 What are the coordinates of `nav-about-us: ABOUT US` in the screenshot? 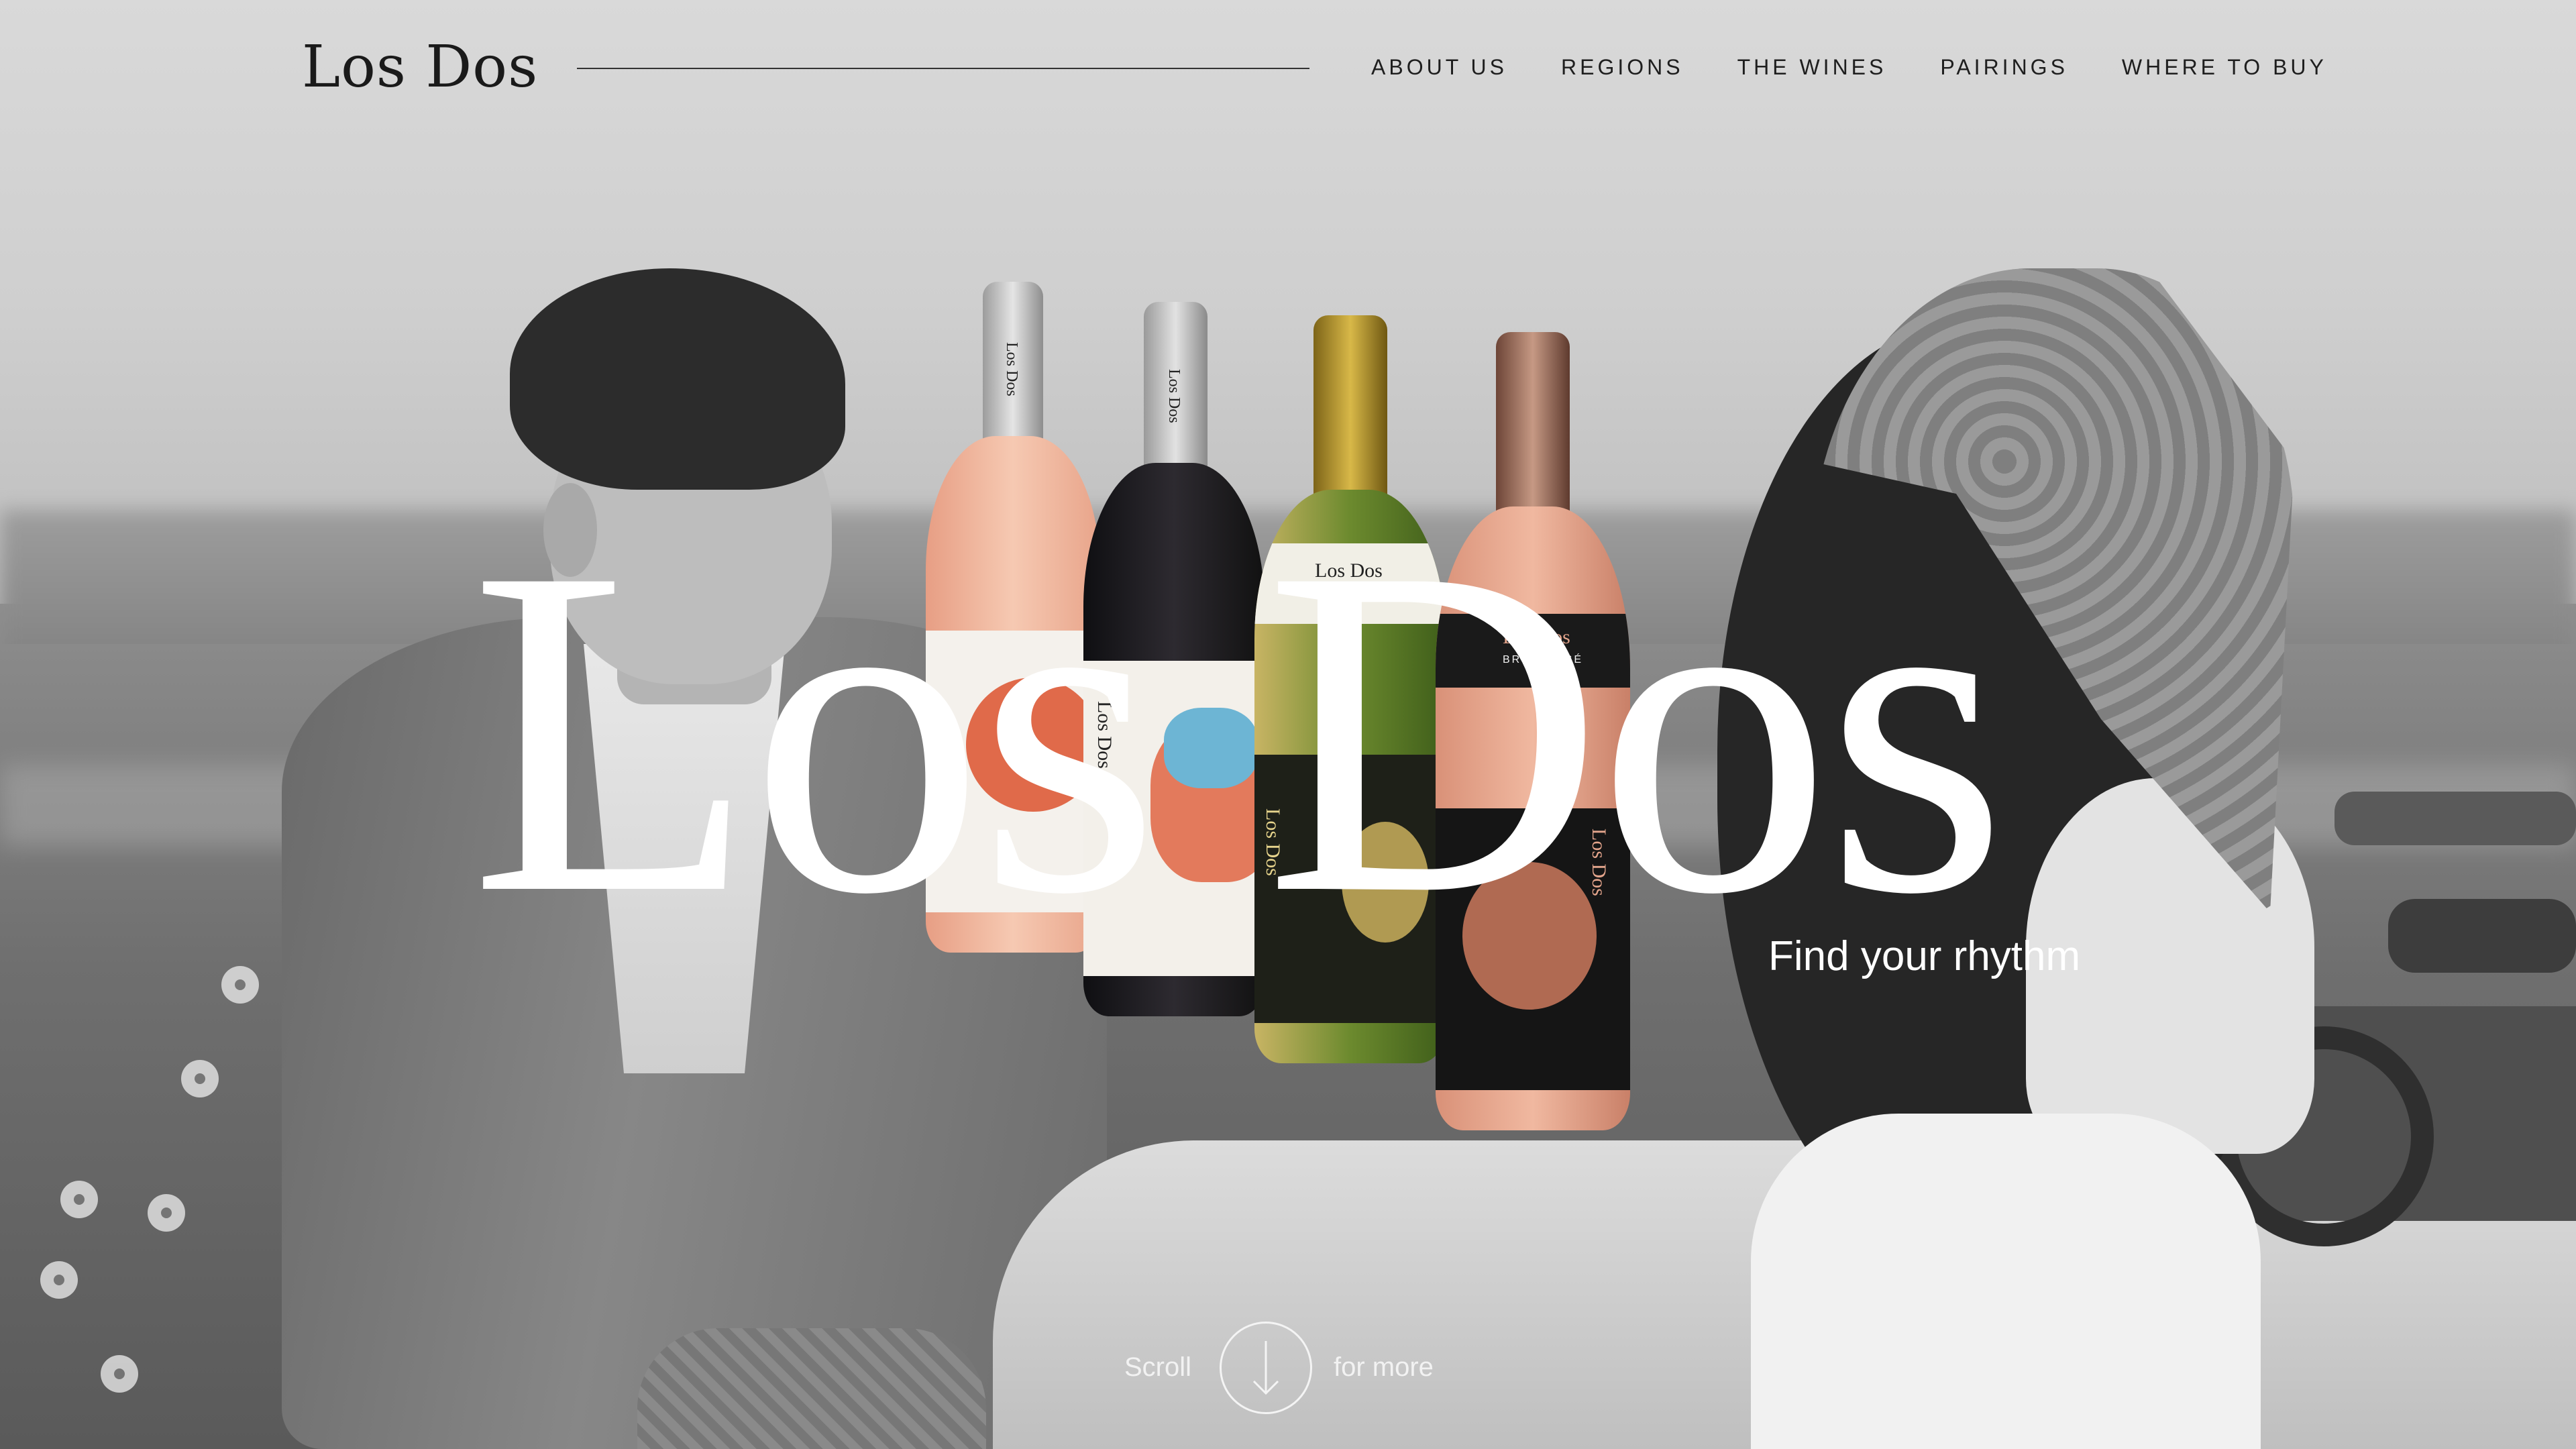 It's located at (1439, 67).